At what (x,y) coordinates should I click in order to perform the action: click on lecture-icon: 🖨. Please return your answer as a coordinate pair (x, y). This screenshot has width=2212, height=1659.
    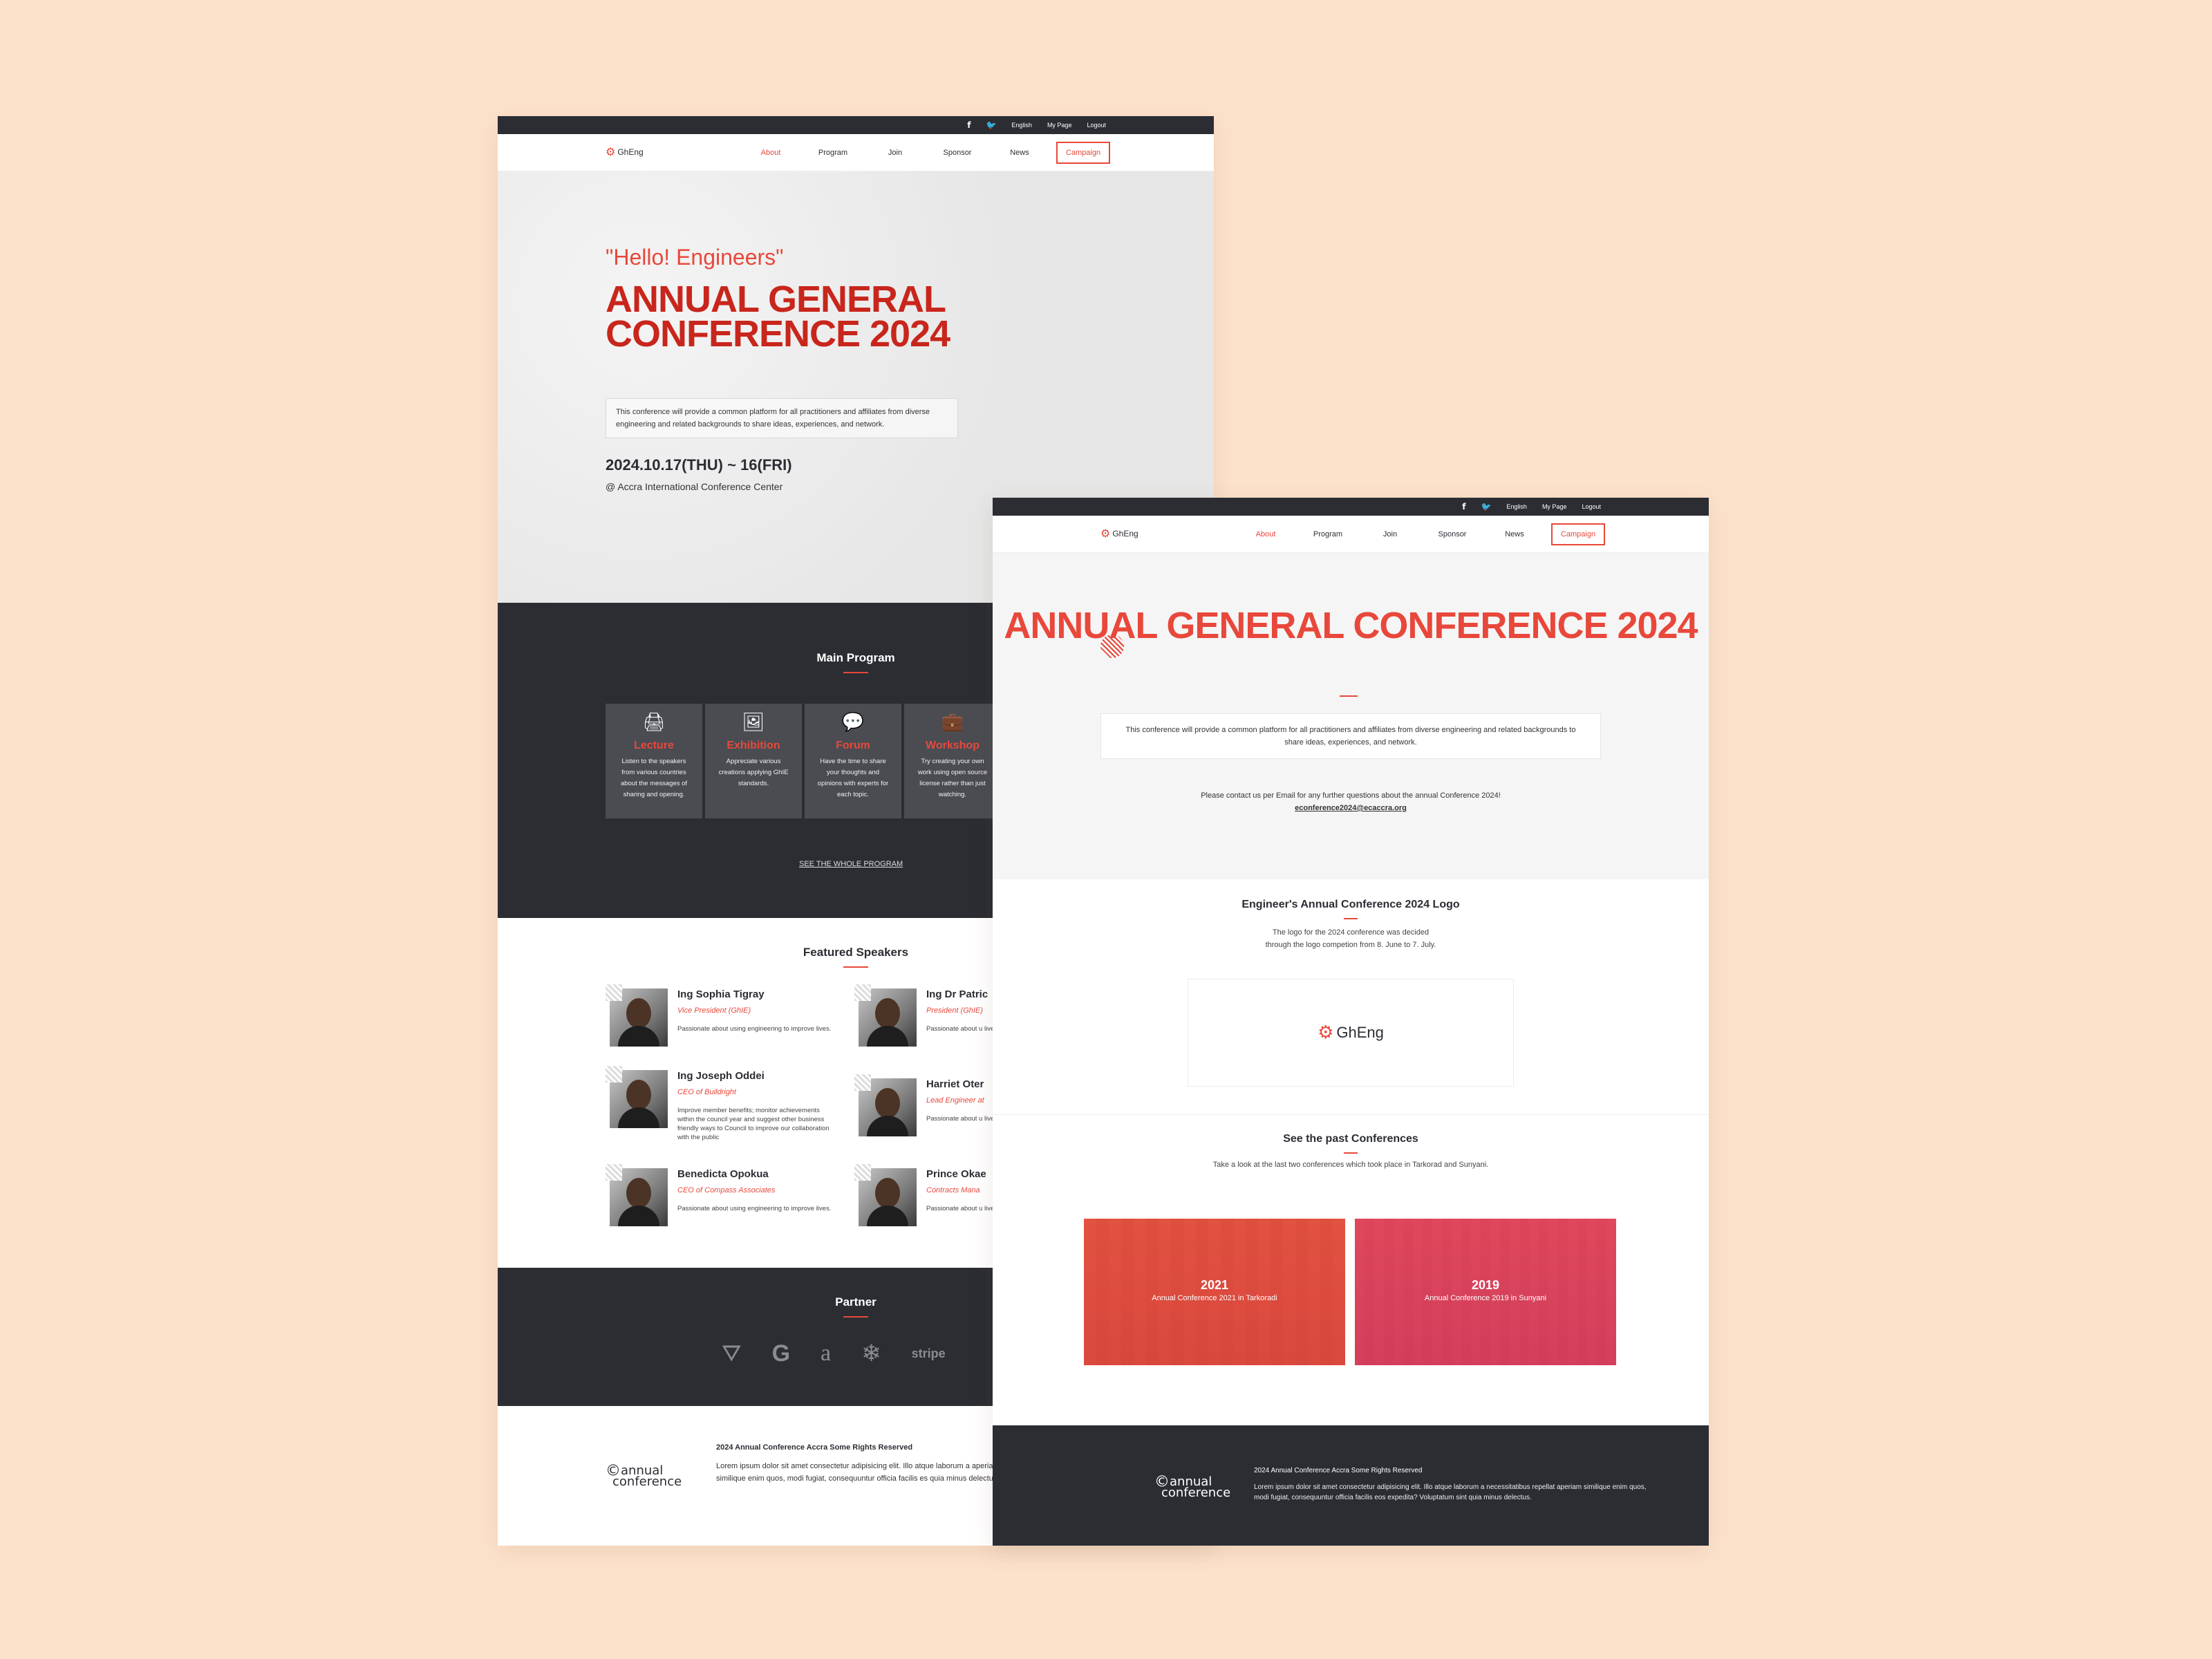
    Looking at the image, I should click on (654, 723).